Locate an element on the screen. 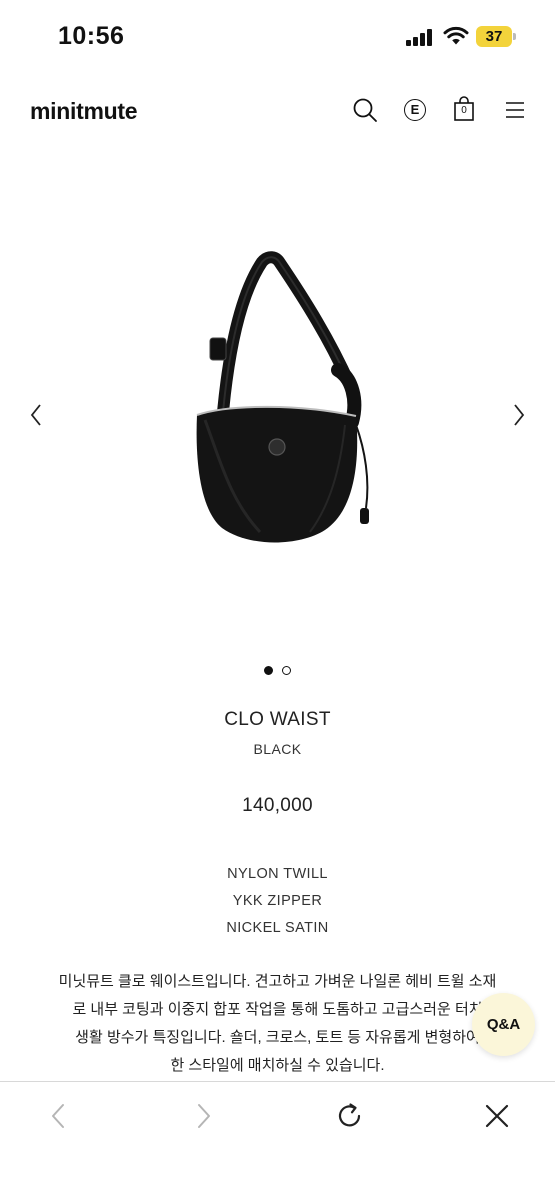 The width and height of the screenshot is (555, 1200). battery-level: 37 is located at coordinates (494, 36).